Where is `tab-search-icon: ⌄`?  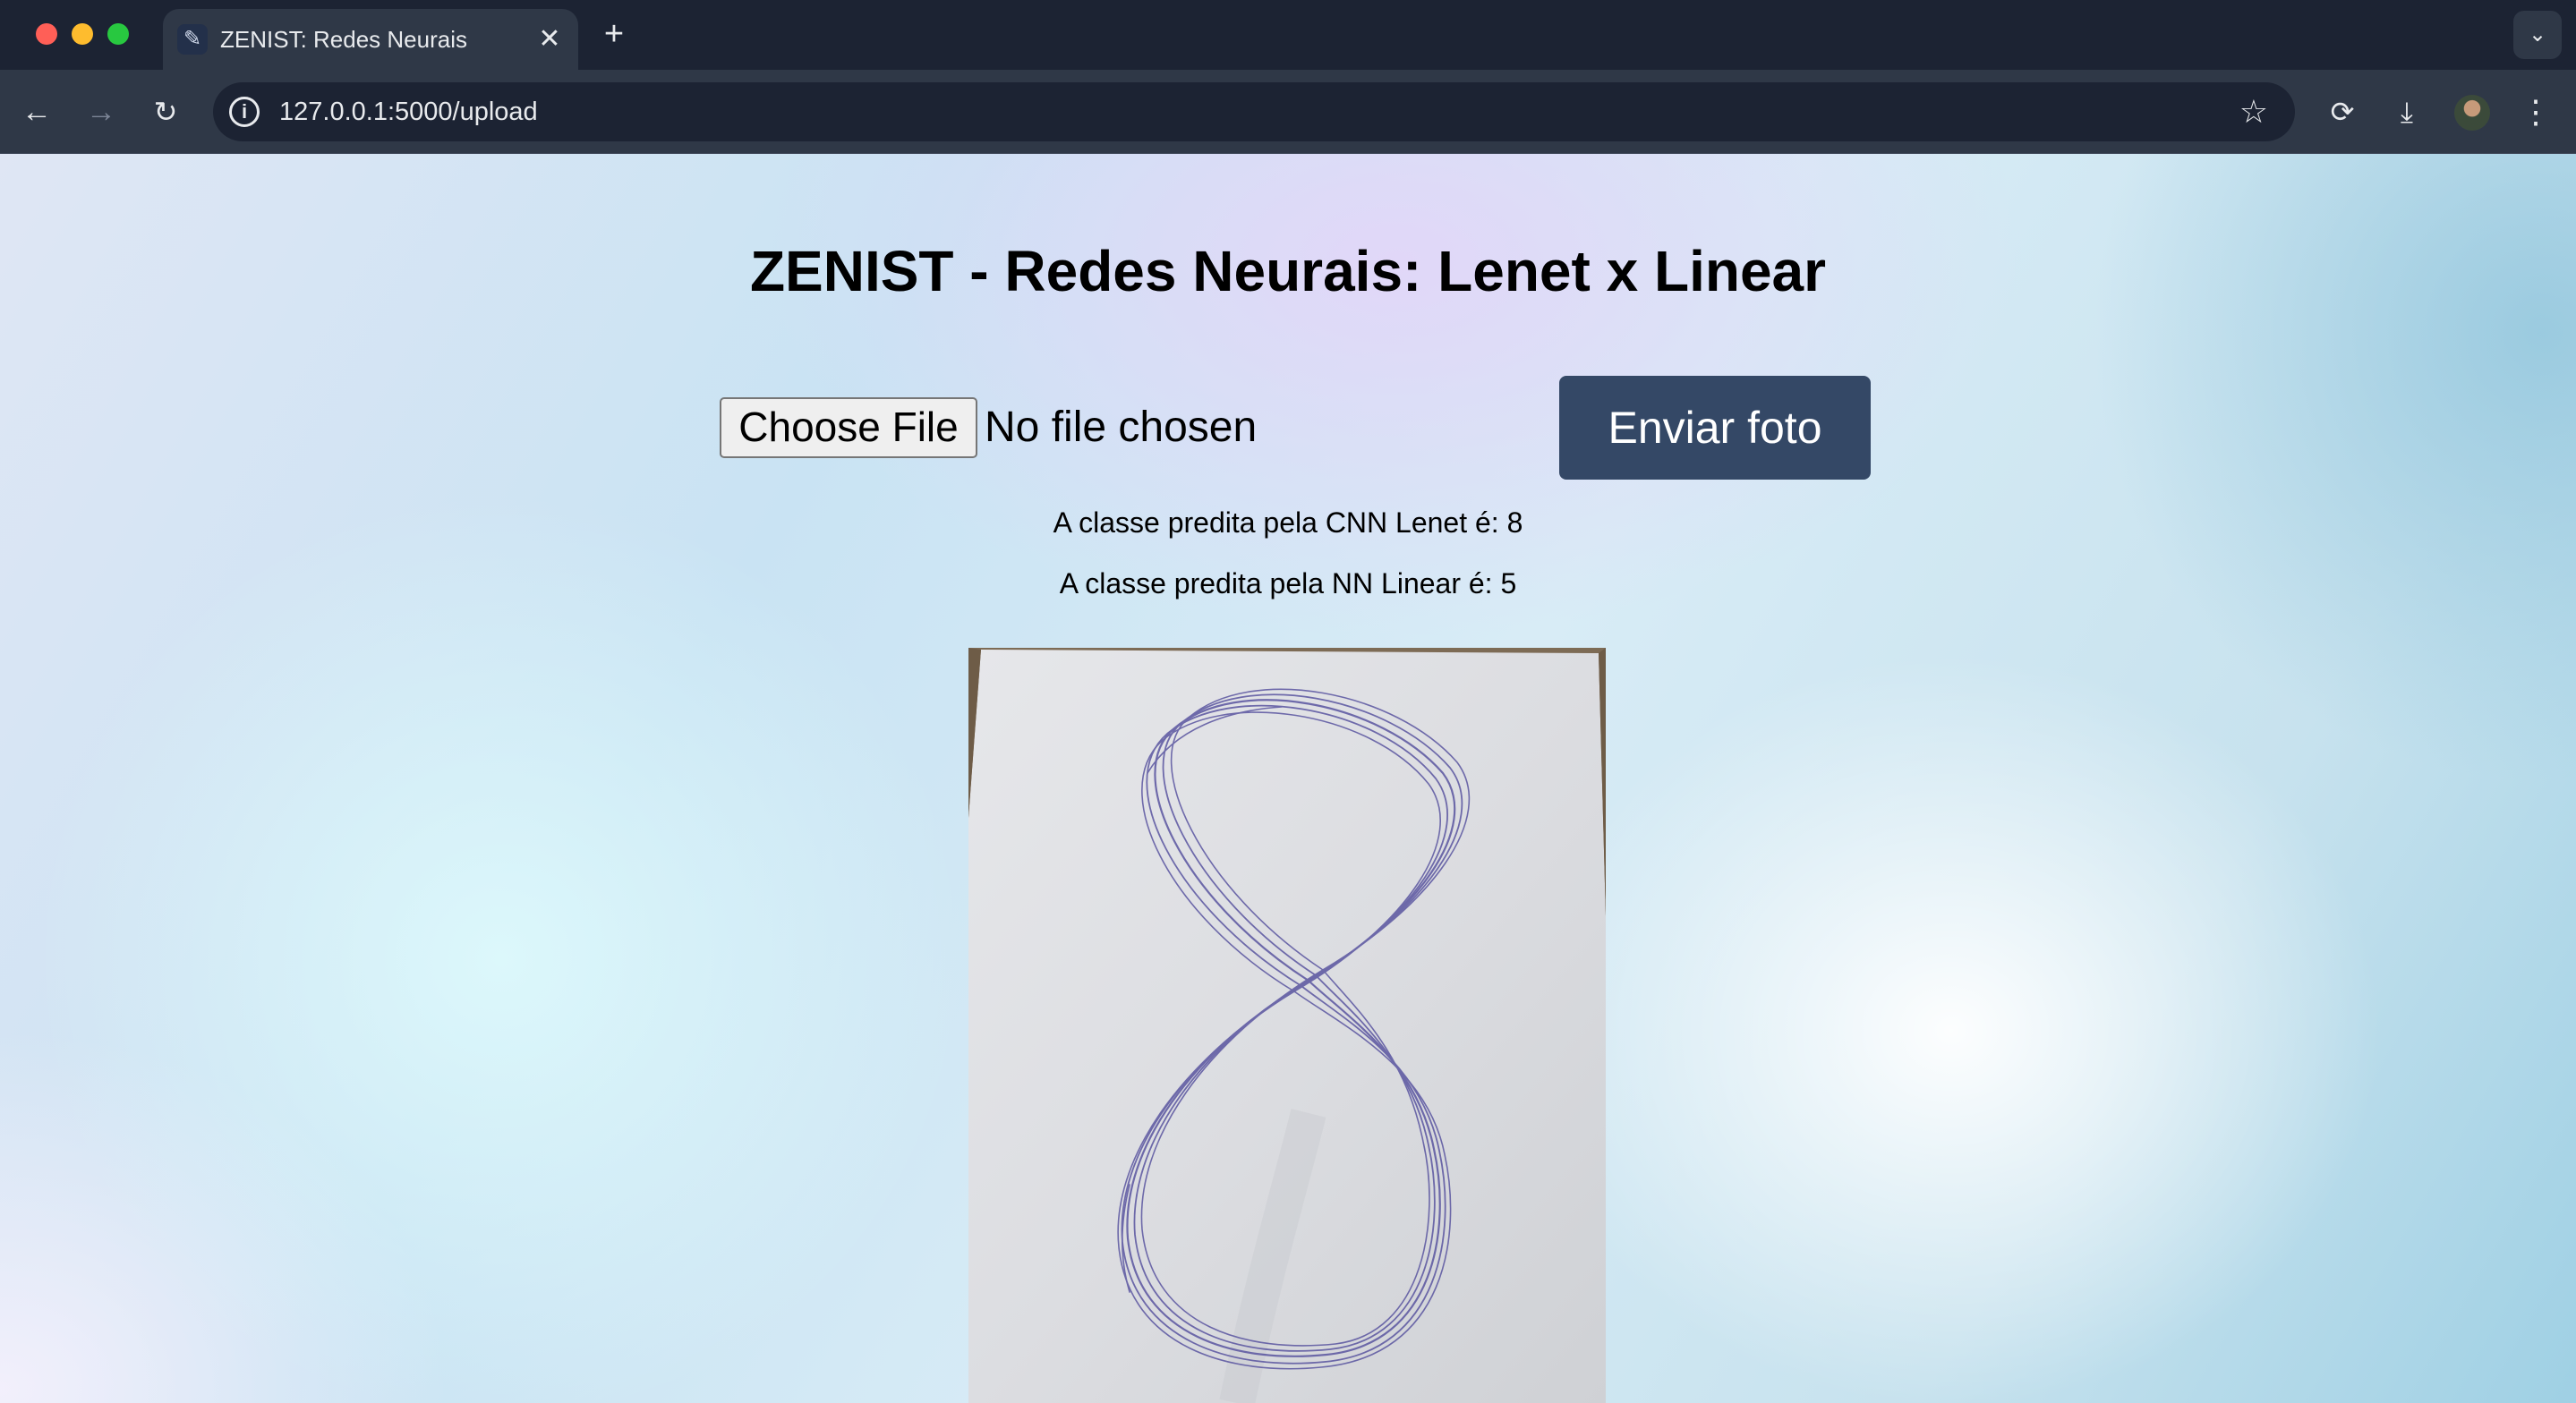
tab-search-icon: ⌄ is located at coordinates (2537, 35).